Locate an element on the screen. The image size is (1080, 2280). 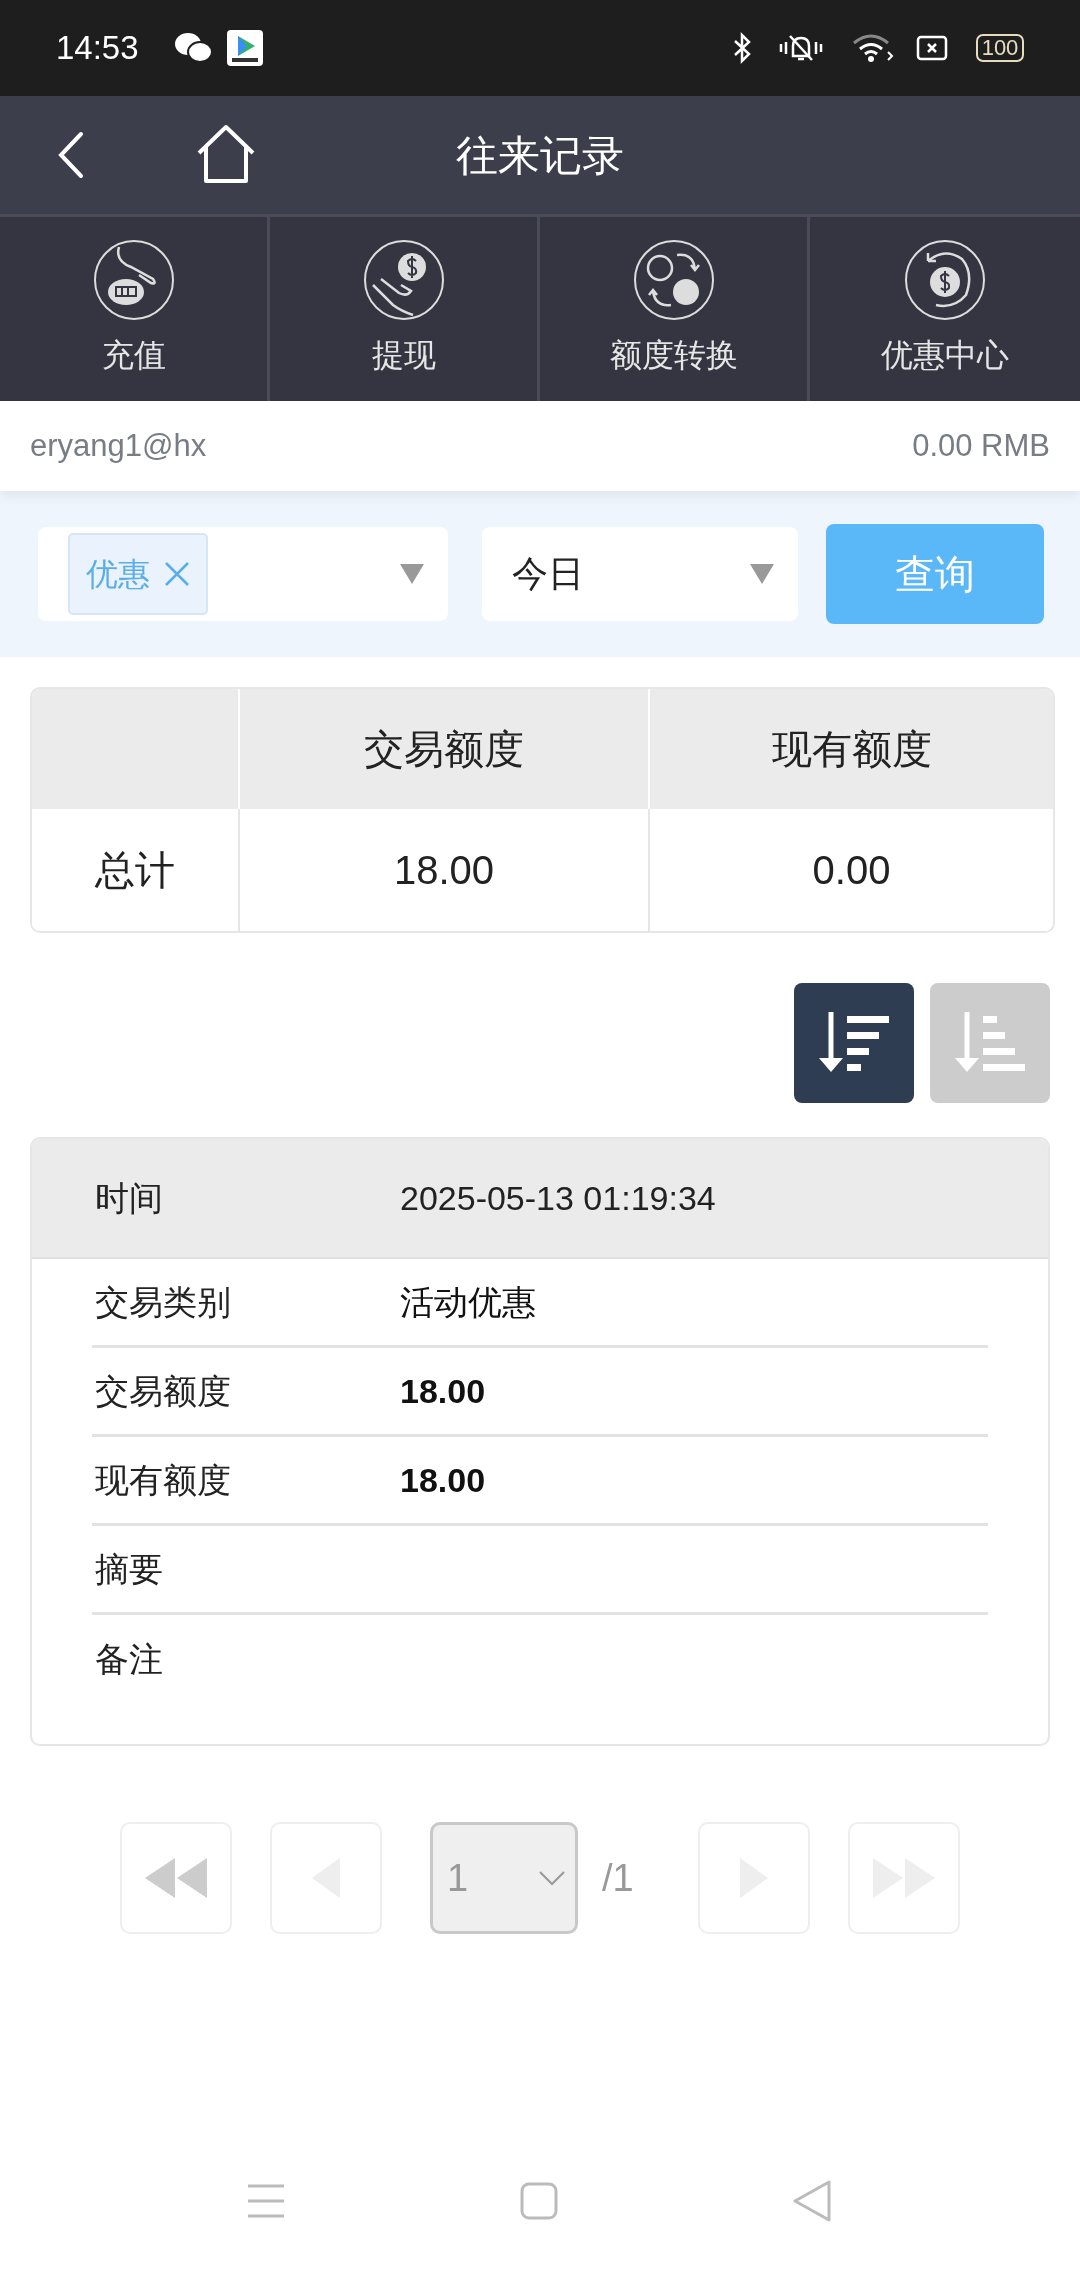
chevron-down-icon is located at coordinates (552, 1878).